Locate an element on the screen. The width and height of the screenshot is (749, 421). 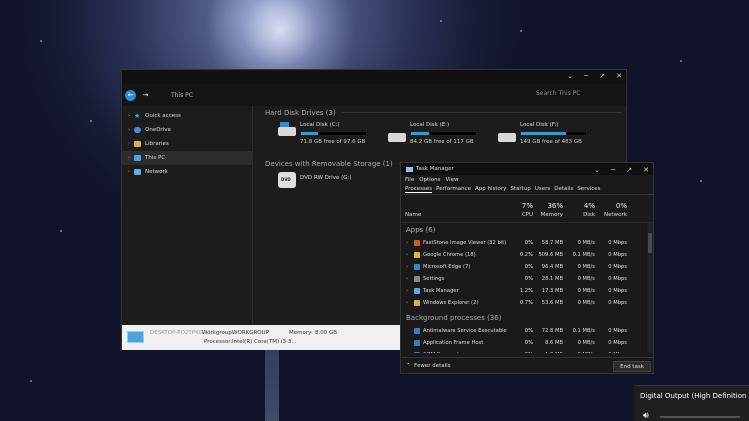
tab-services: Services is located at coordinates (588, 189).